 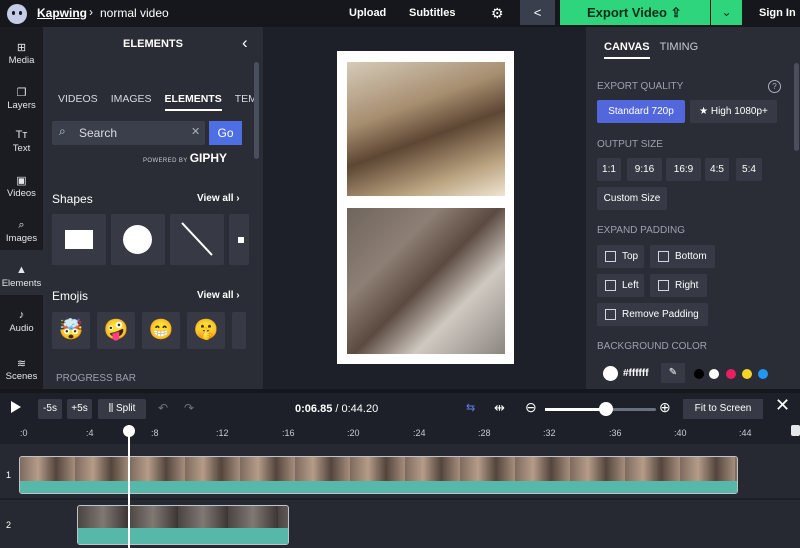 I want to click on swatch-yellow, so click(x=747, y=374).